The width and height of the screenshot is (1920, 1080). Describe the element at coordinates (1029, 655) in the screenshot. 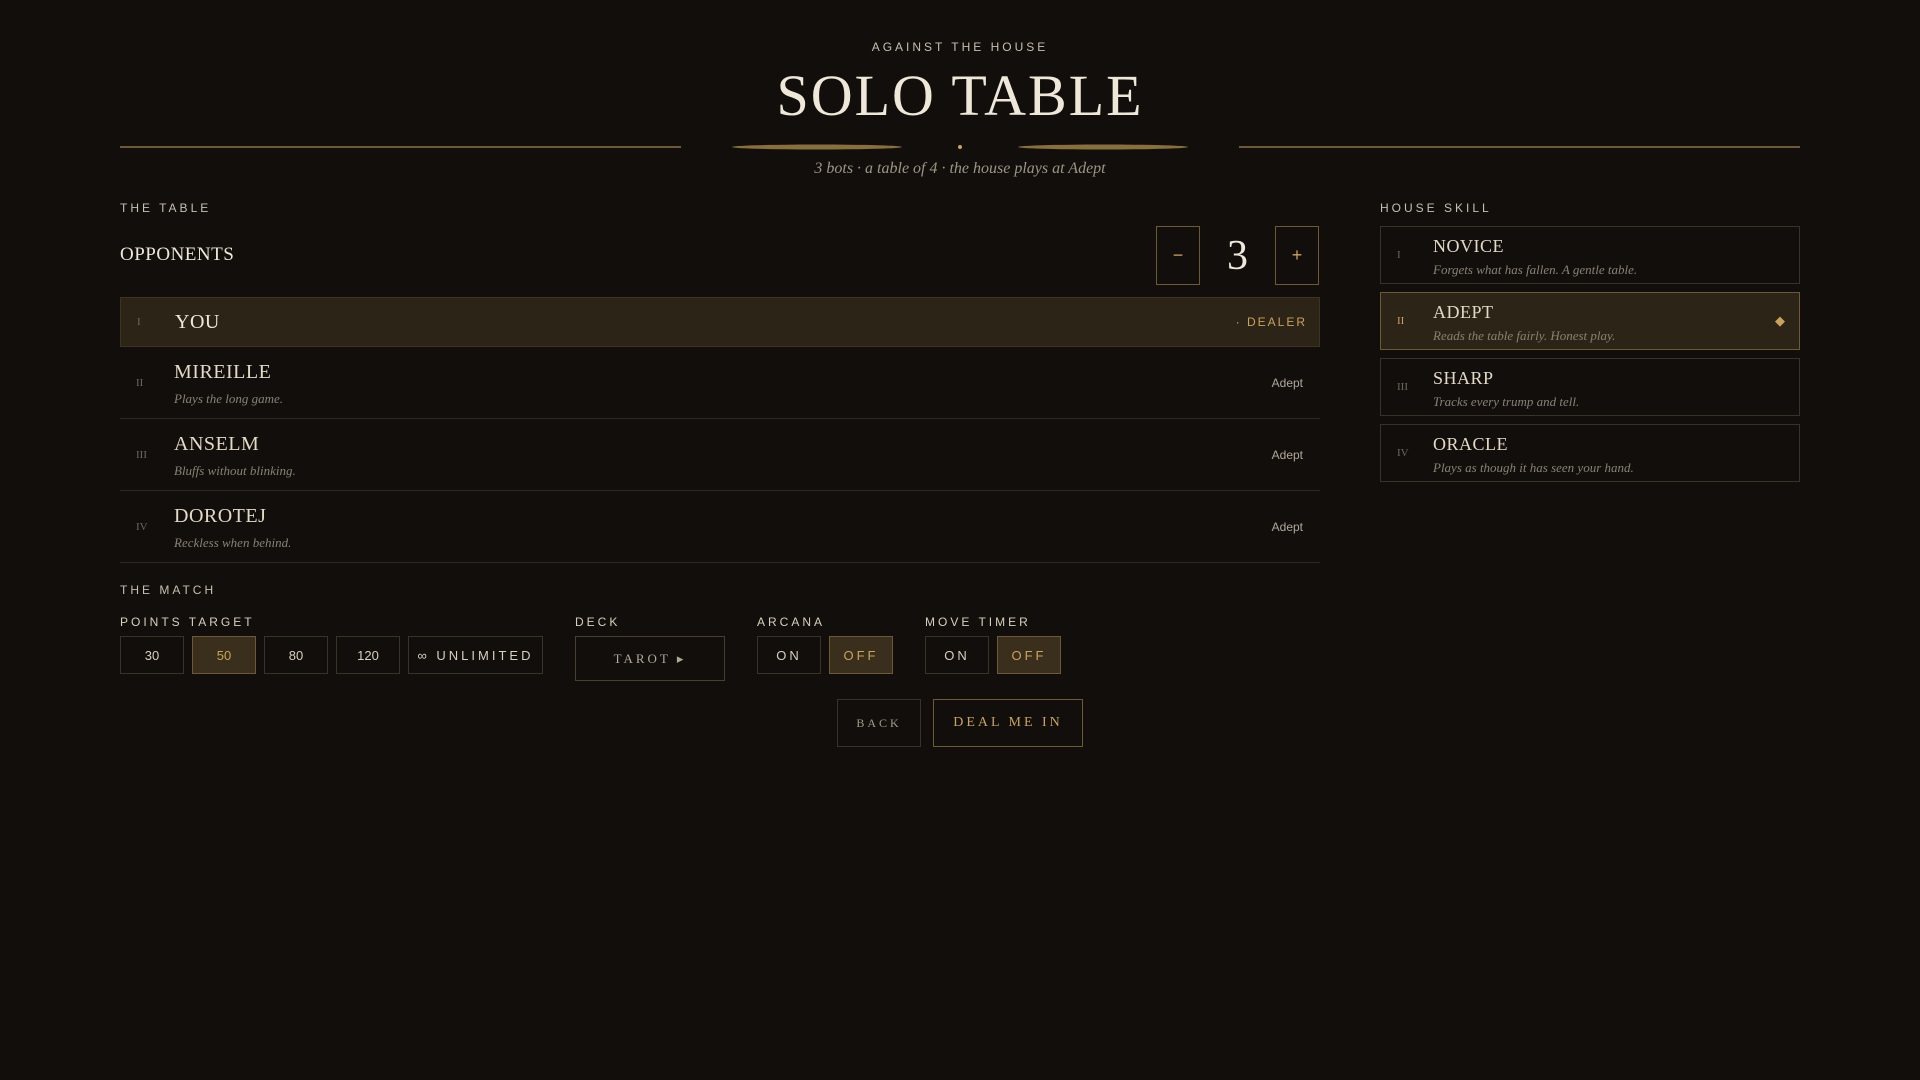

I see `move-timer-off-button: OFF` at that location.